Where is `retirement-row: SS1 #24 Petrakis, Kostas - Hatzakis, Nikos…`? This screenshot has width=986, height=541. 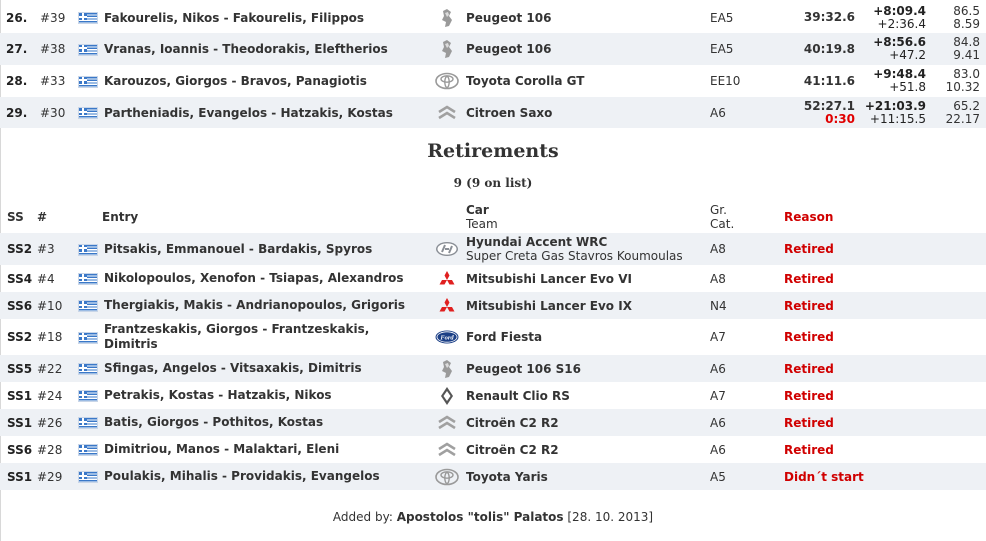
retirement-row: SS1 #24 Petrakis, Kostas - Hatzakis, Nikos… is located at coordinates (493, 395).